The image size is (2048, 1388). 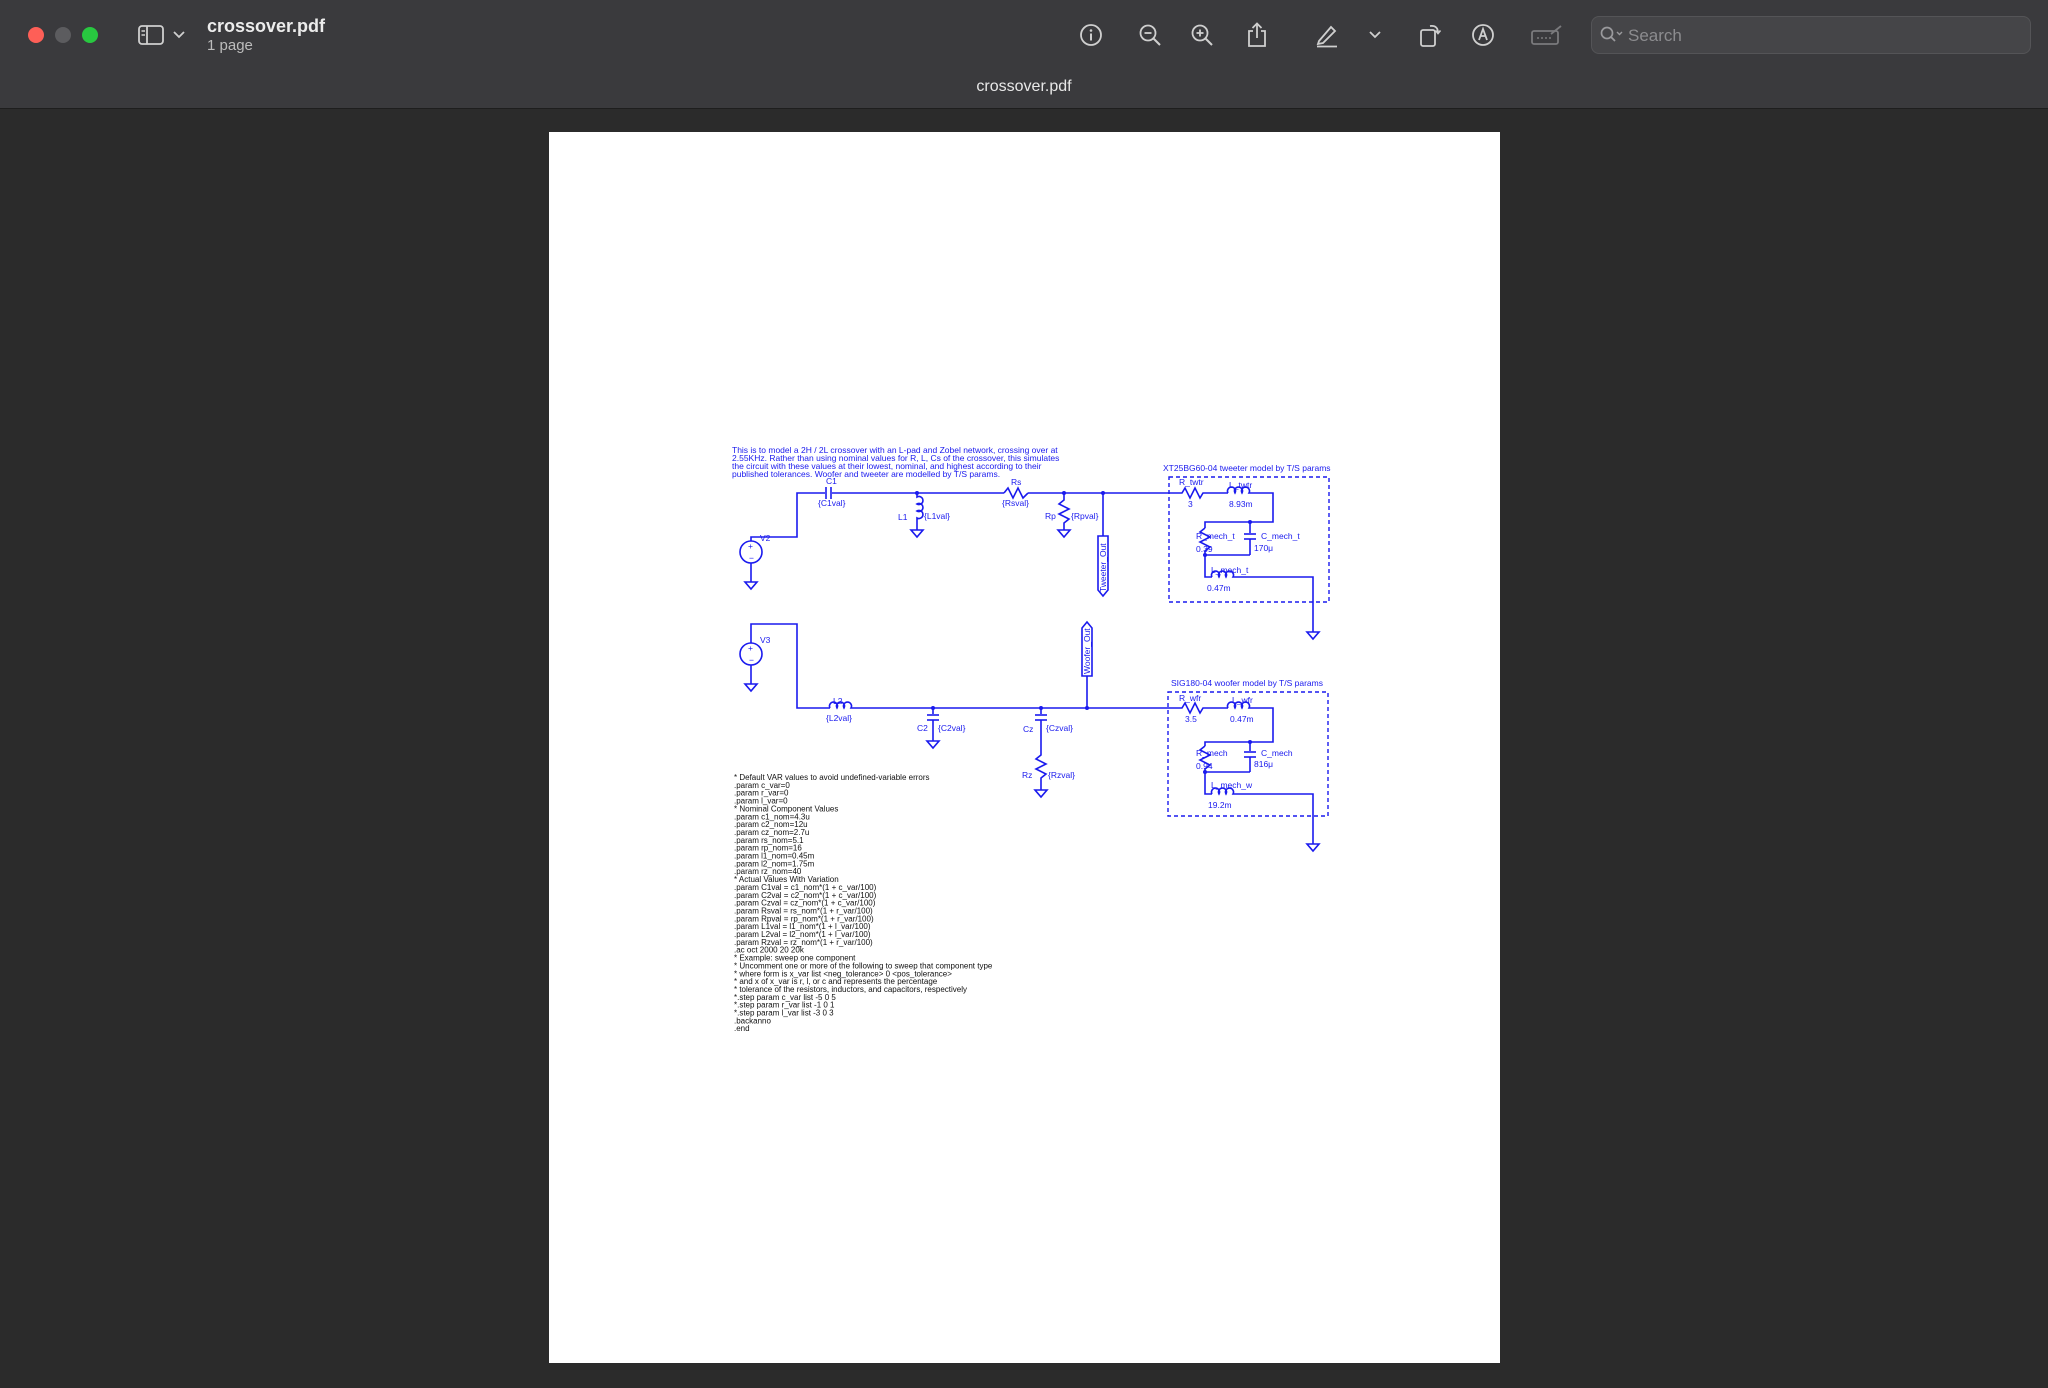 I want to click on source-v3-minus: −, so click(x=751, y=660).